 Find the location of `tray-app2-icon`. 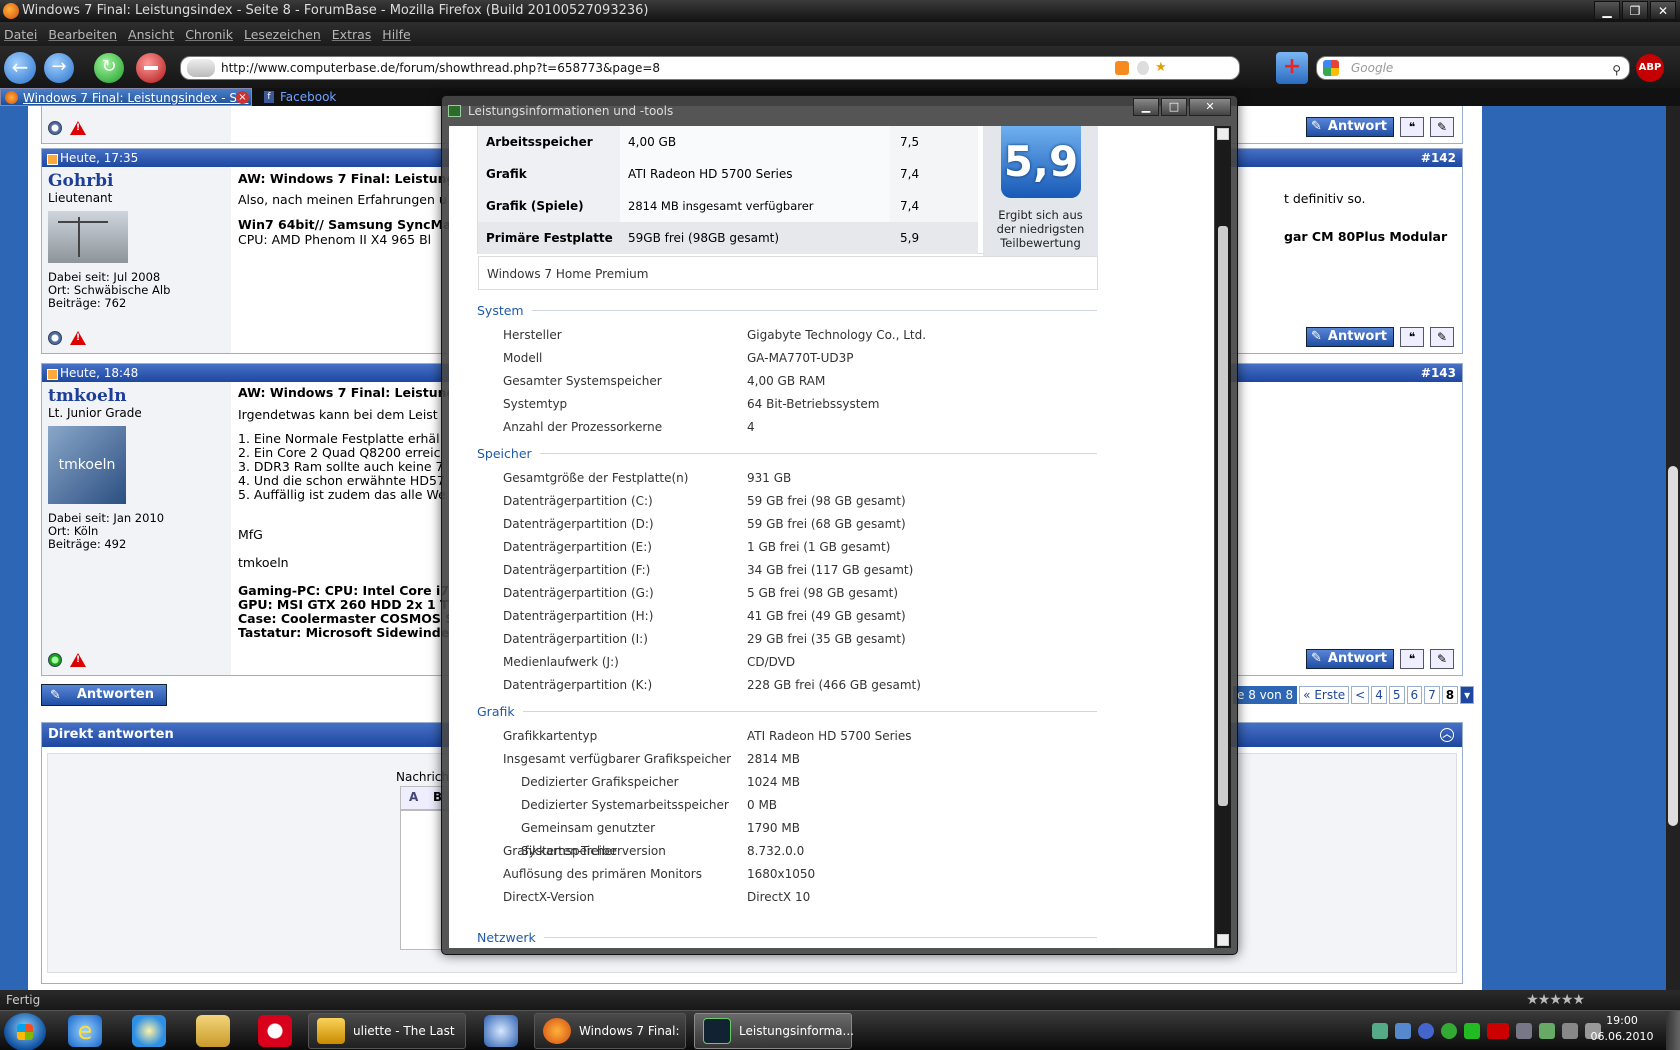

tray-app2-icon is located at coordinates (1547, 1031).